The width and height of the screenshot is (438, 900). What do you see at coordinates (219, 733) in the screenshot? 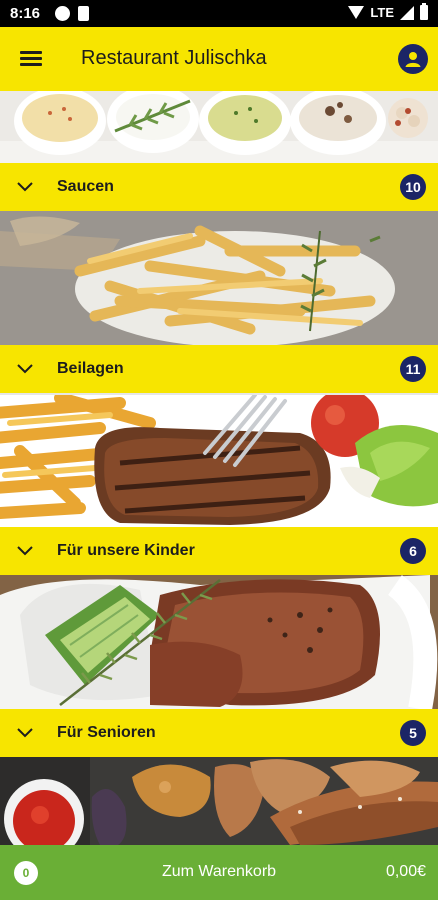
I see `category-fuer-senioren: Für Senioren 5` at bounding box center [219, 733].